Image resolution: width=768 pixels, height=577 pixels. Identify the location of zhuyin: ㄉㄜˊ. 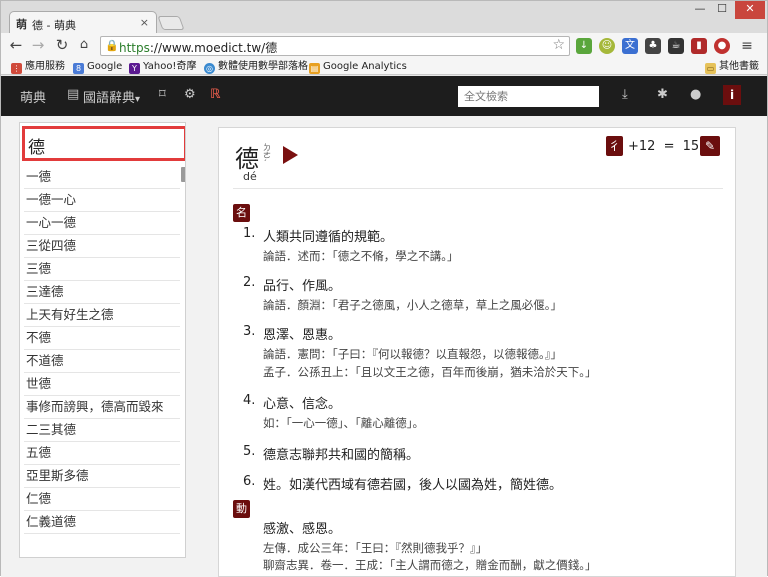
(267, 155).